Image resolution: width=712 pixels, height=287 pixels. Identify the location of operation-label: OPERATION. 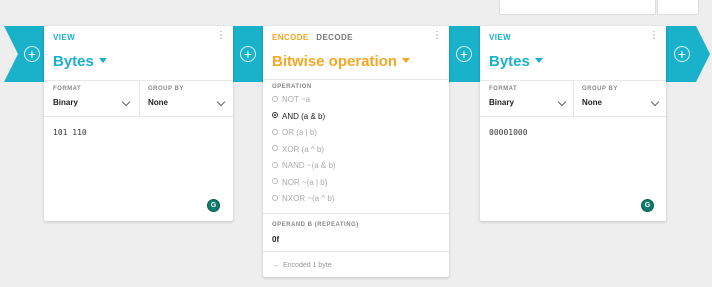
(292, 87).